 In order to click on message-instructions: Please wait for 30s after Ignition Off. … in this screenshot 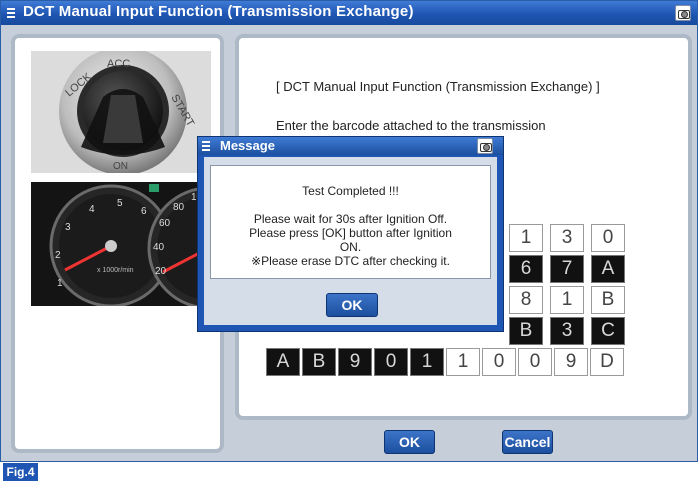, I will do `click(350, 240)`.